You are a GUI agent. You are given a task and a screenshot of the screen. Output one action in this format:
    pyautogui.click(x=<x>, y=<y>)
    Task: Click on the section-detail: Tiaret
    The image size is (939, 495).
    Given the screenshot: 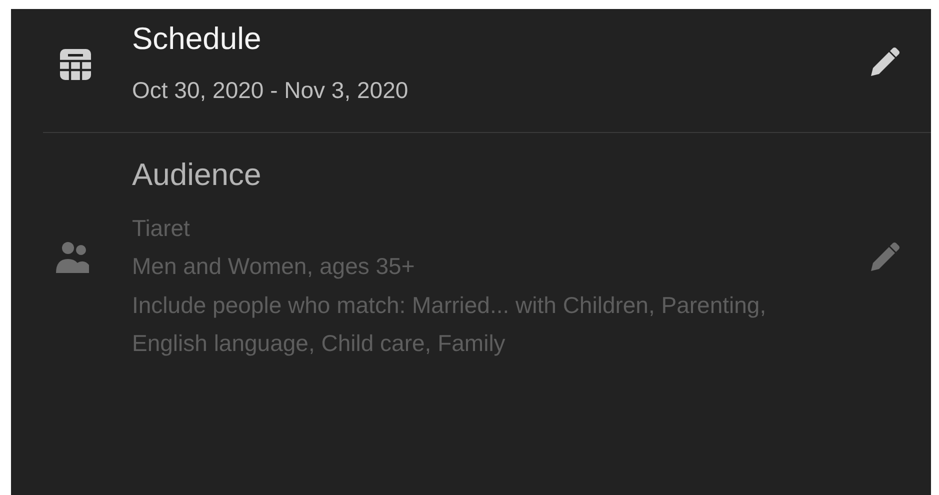 What is the action you would take?
    pyautogui.click(x=161, y=228)
    